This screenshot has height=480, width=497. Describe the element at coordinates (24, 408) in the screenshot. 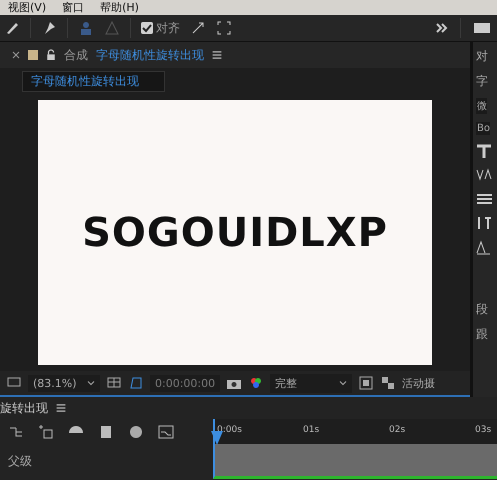

I see `timeline-tab: 旋转出现` at that location.